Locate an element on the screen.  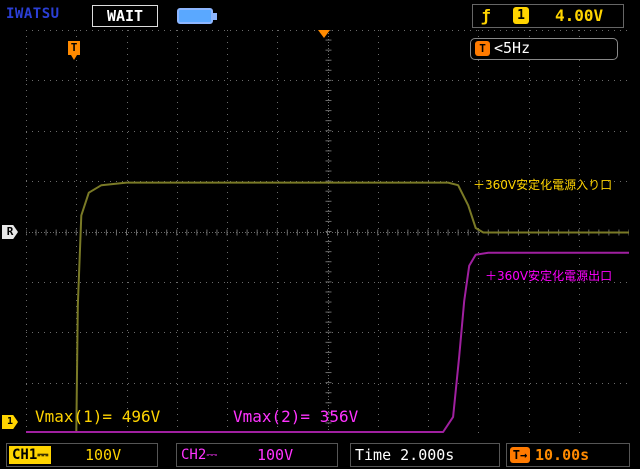
trigger-delay-icon: T→ is located at coordinates (520, 455).